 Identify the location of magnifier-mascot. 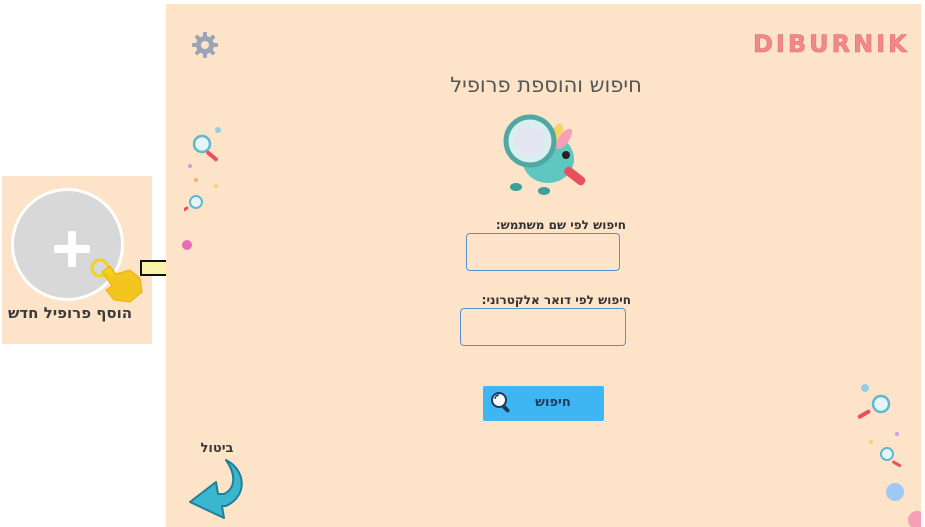
(544, 154).